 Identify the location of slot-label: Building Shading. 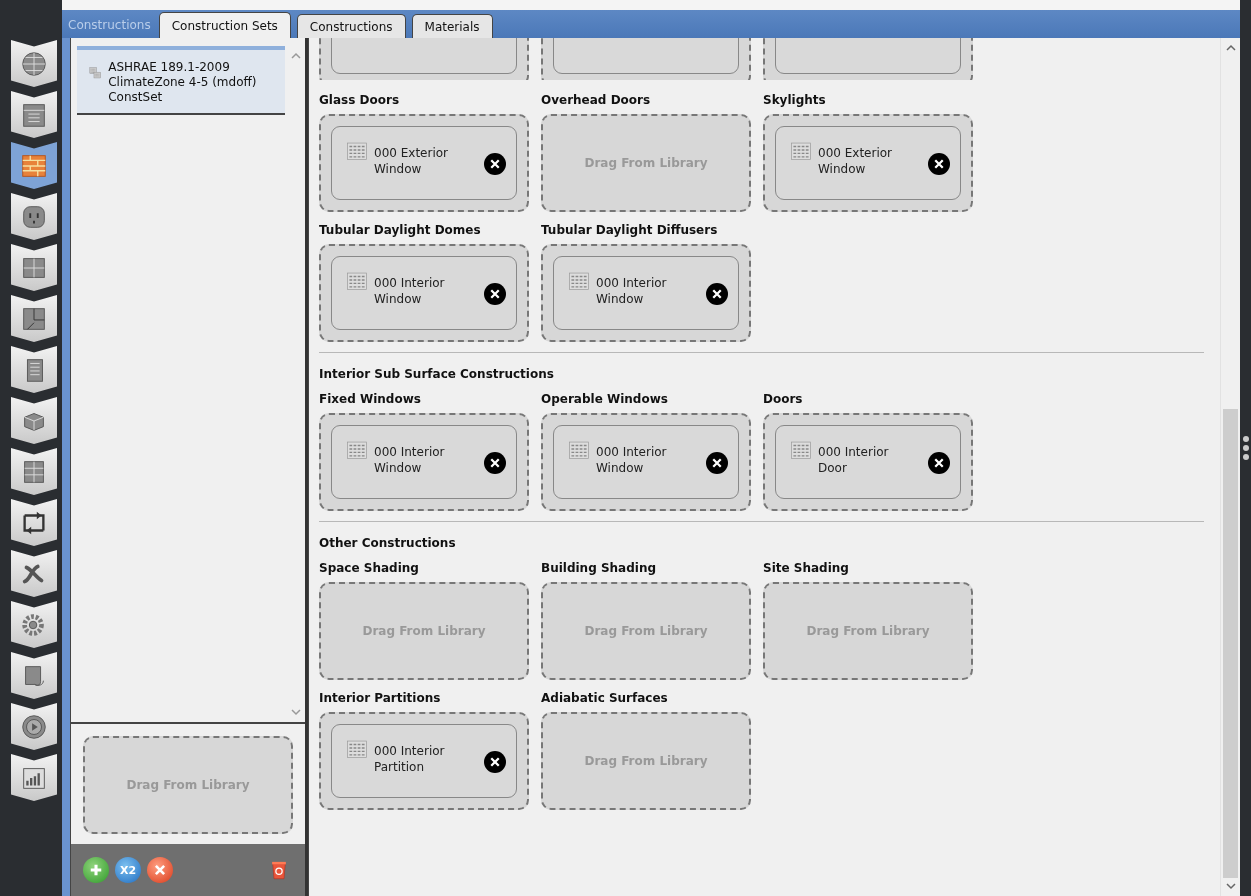
(599, 568).